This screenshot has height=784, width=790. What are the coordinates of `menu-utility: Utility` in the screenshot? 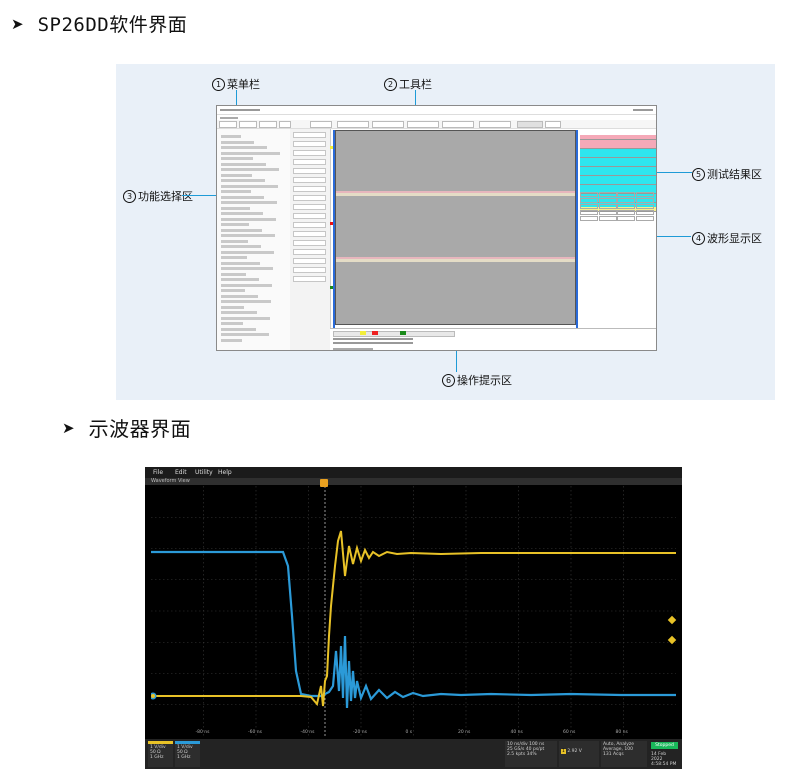 It's located at (204, 472).